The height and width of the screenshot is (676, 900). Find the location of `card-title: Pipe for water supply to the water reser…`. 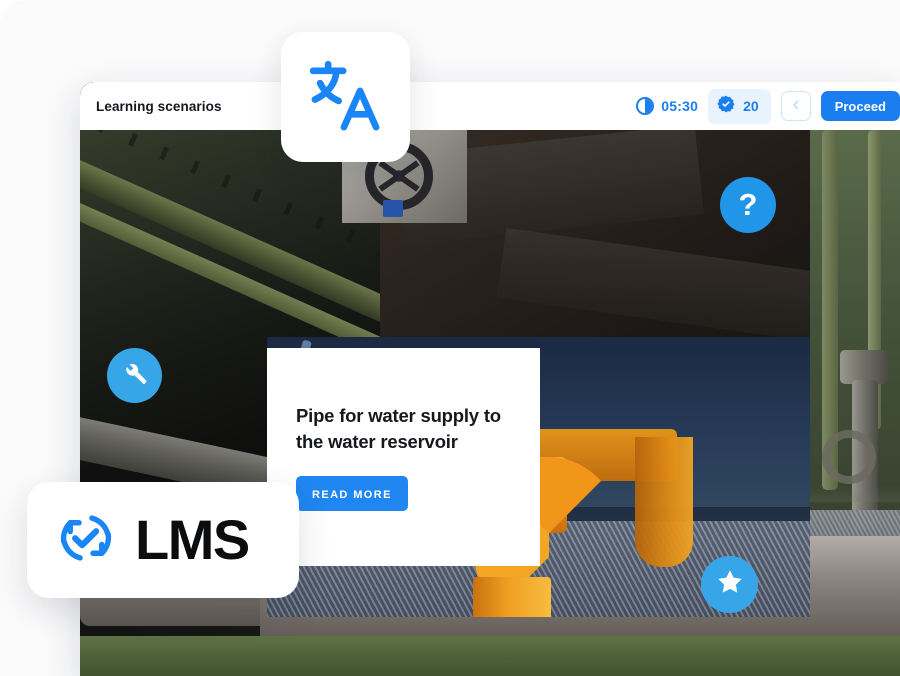

card-title: Pipe for water supply to the water reser… is located at coordinates (398, 428).